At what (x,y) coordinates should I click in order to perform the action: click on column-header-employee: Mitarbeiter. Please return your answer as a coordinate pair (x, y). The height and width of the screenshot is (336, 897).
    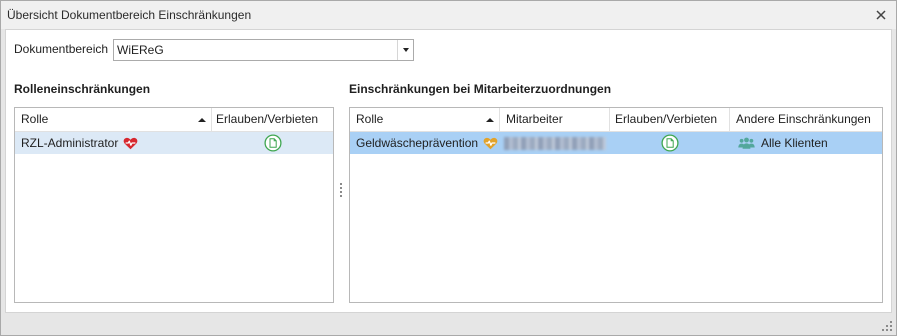
    Looking at the image, I should click on (555, 119).